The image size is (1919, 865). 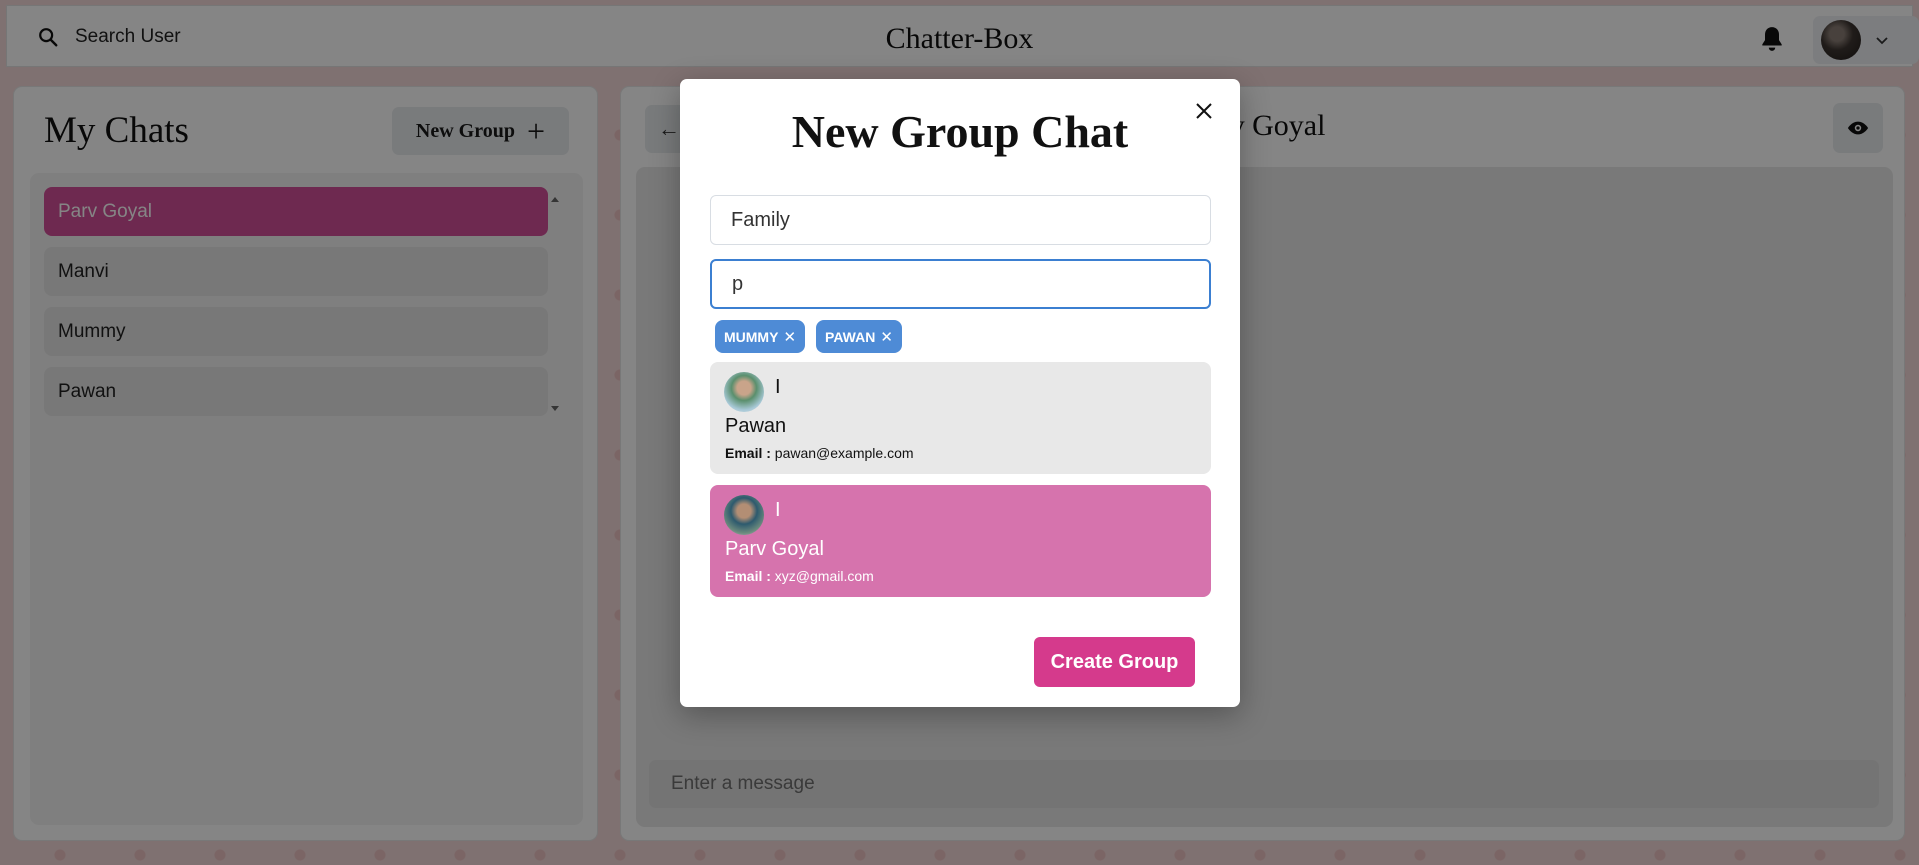 What do you see at coordinates (960, 541) in the screenshot?
I see `user-result-item: I Parv Goyal Email : xyz@gmail.com` at bounding box center [960, 541].